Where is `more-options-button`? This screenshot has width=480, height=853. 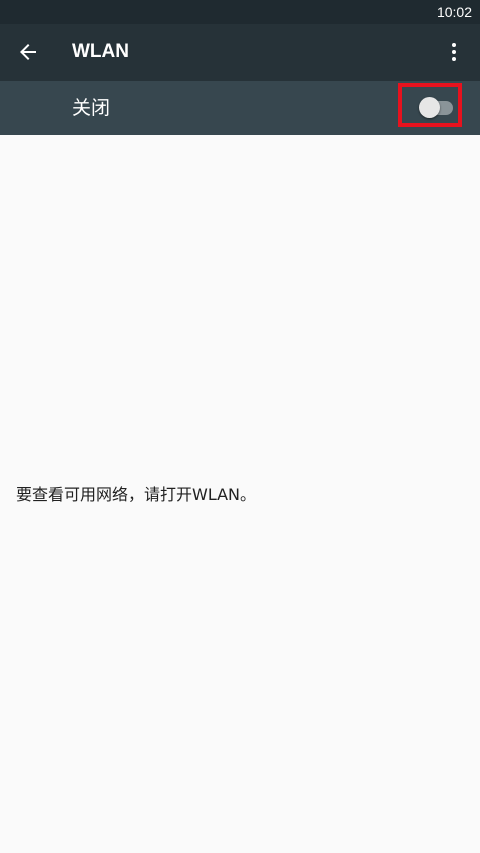
more-options-button is located at coordinates (454, 52).